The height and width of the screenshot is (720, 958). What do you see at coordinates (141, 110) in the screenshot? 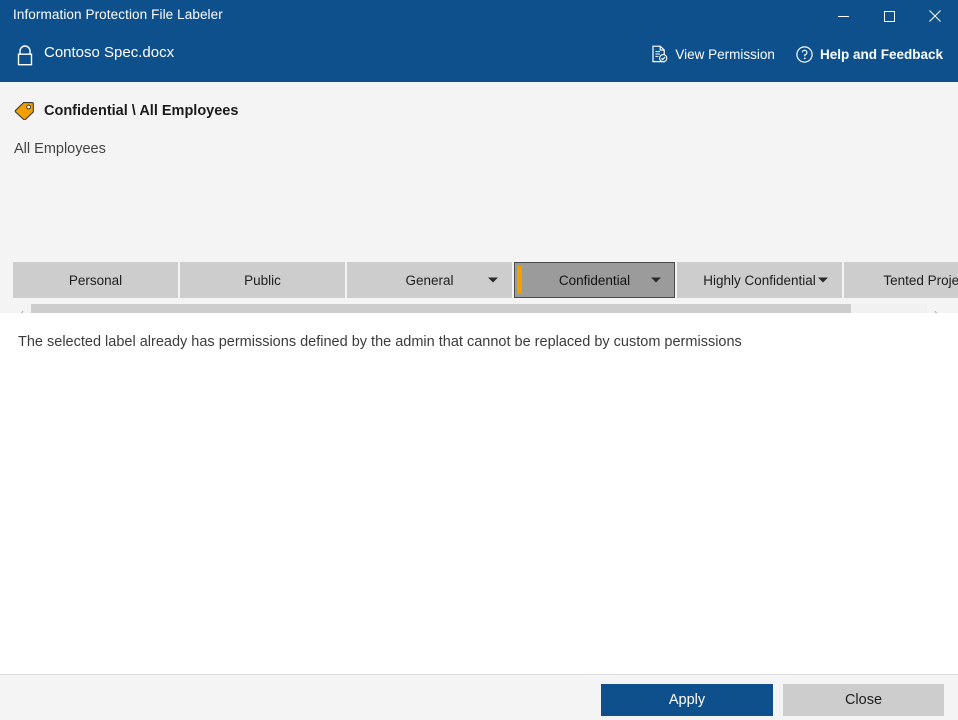
I see `breadcrumb-text: Confidential \ All Employees` at bounding box center [141, 110].